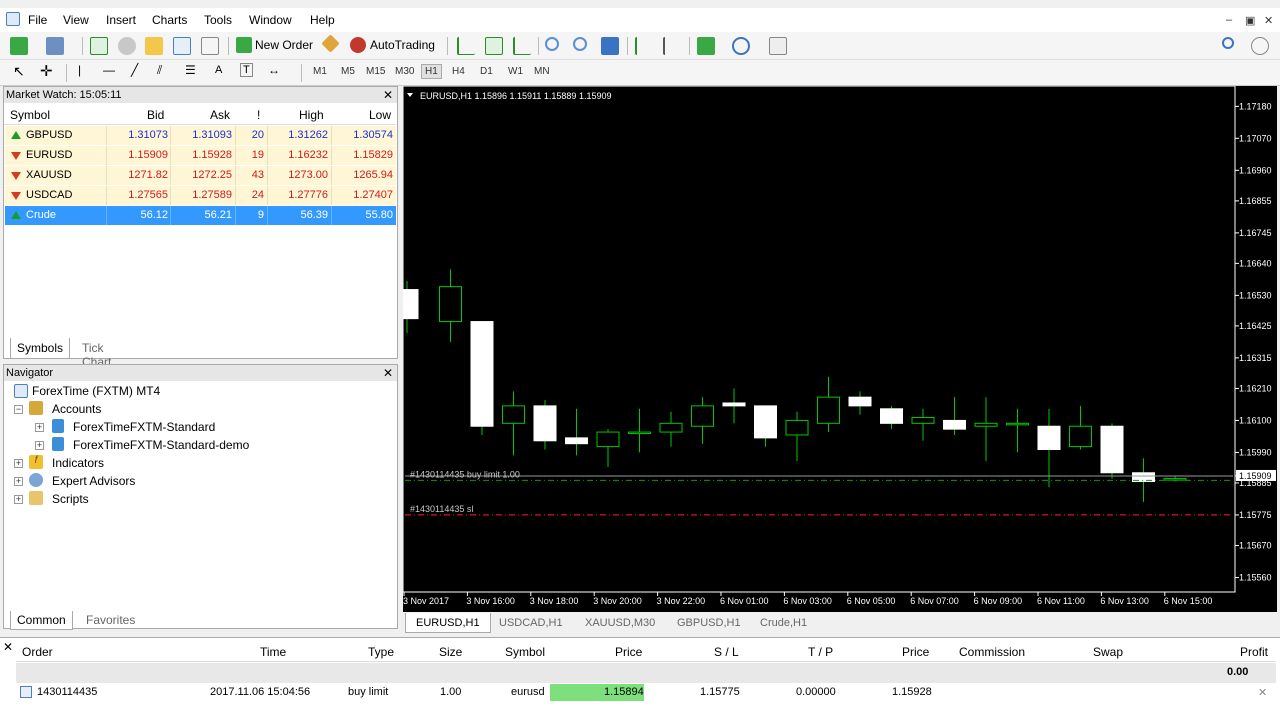  I want to click on bar-chart-icon, so click(466, 46).